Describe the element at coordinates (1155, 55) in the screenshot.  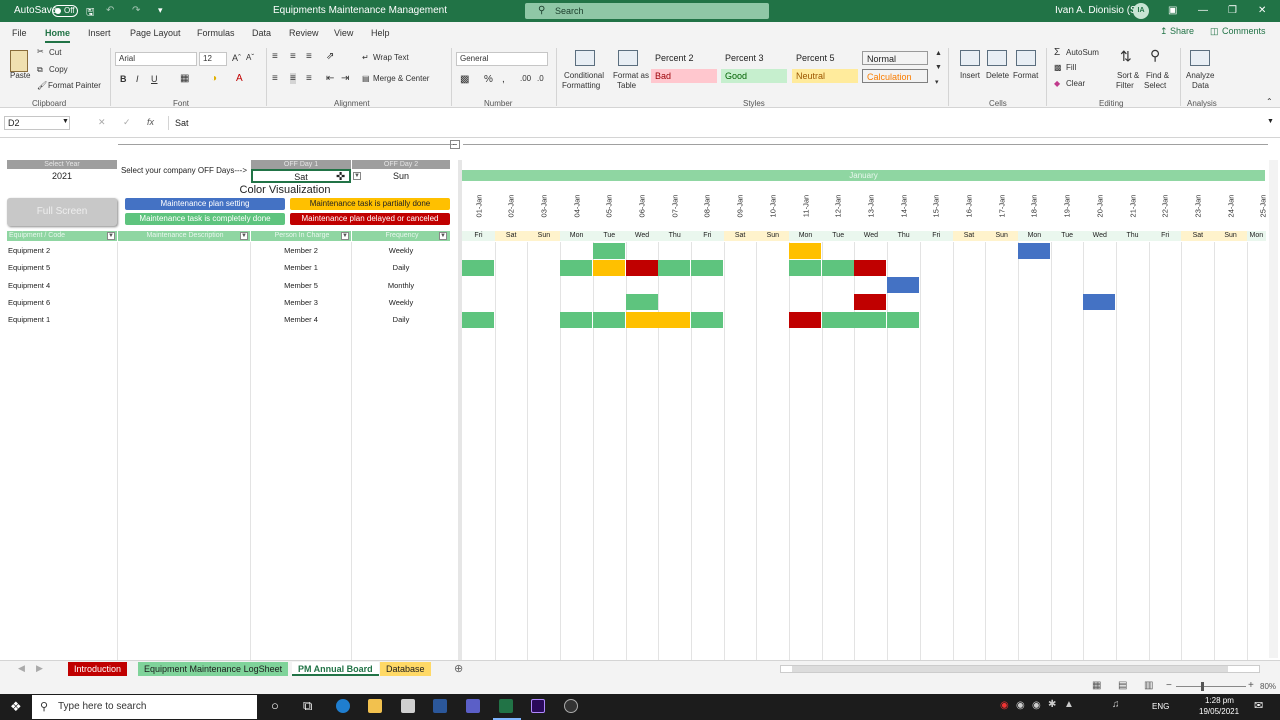
I see `find-select-icon: ⚲` at that location.